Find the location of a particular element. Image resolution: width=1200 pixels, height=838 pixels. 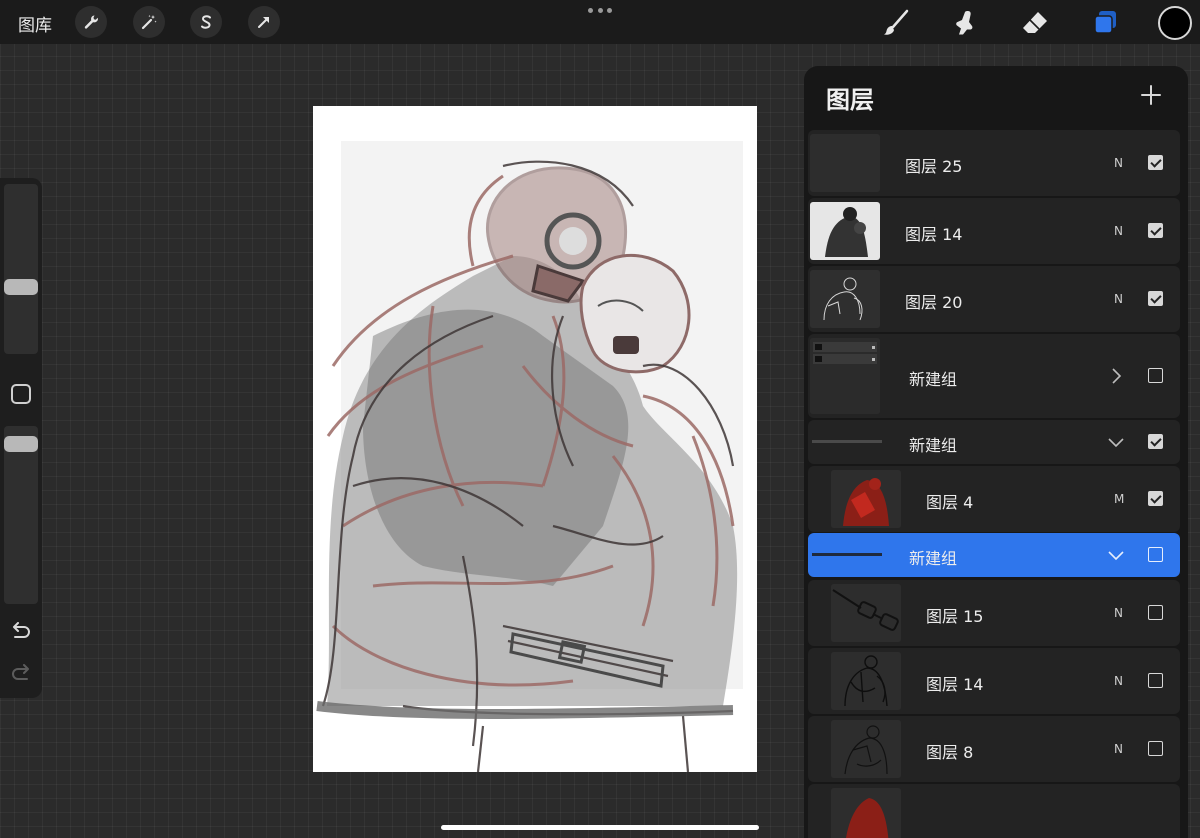

home-indicator is located at coordinates (600, 827).